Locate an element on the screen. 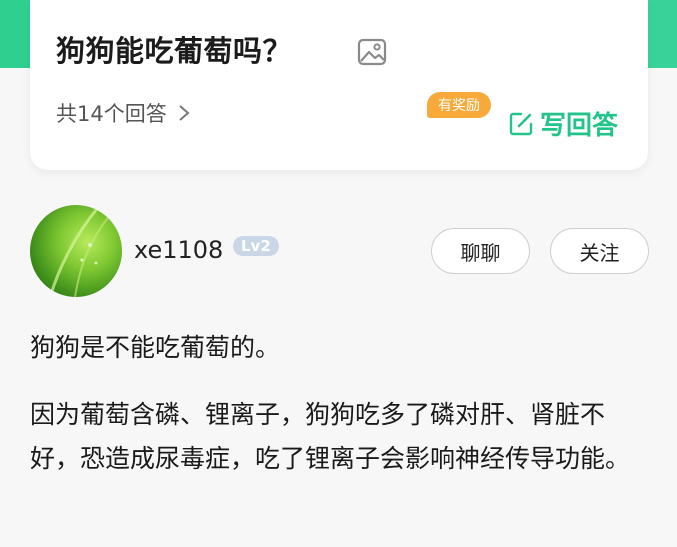 This screenshot has width=677, height=547. answer-count-link: 共14个回答 is located at coordinates (123, 113).